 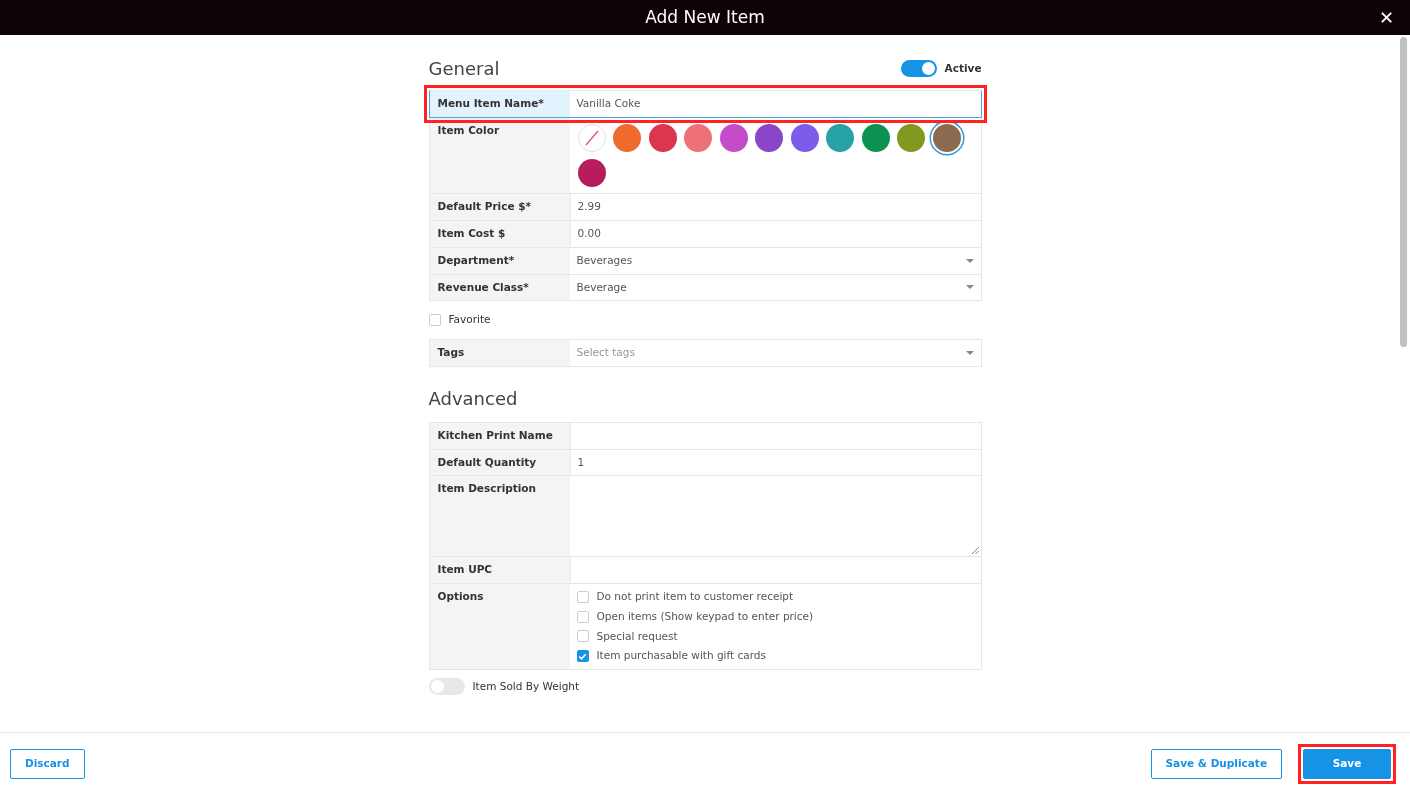 What do you see at coordinates (1403, 192) in the screenshot?
I see `scrollbar-thumb` at bounding box center [1403, 192].